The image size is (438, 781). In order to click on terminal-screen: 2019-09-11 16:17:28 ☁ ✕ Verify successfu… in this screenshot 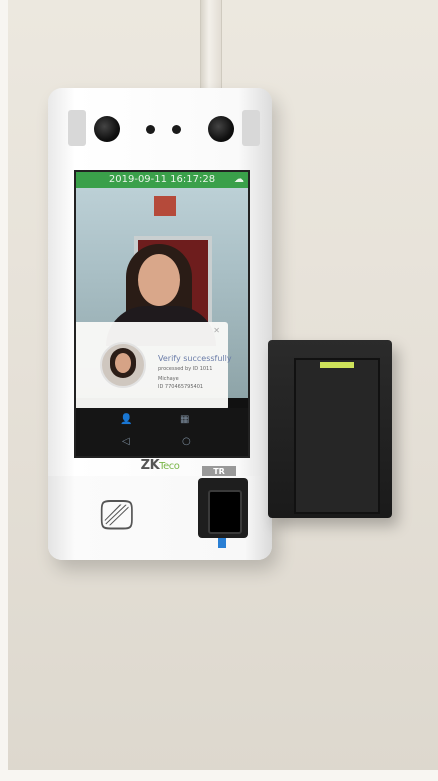, I will do `click(162, 314)`.